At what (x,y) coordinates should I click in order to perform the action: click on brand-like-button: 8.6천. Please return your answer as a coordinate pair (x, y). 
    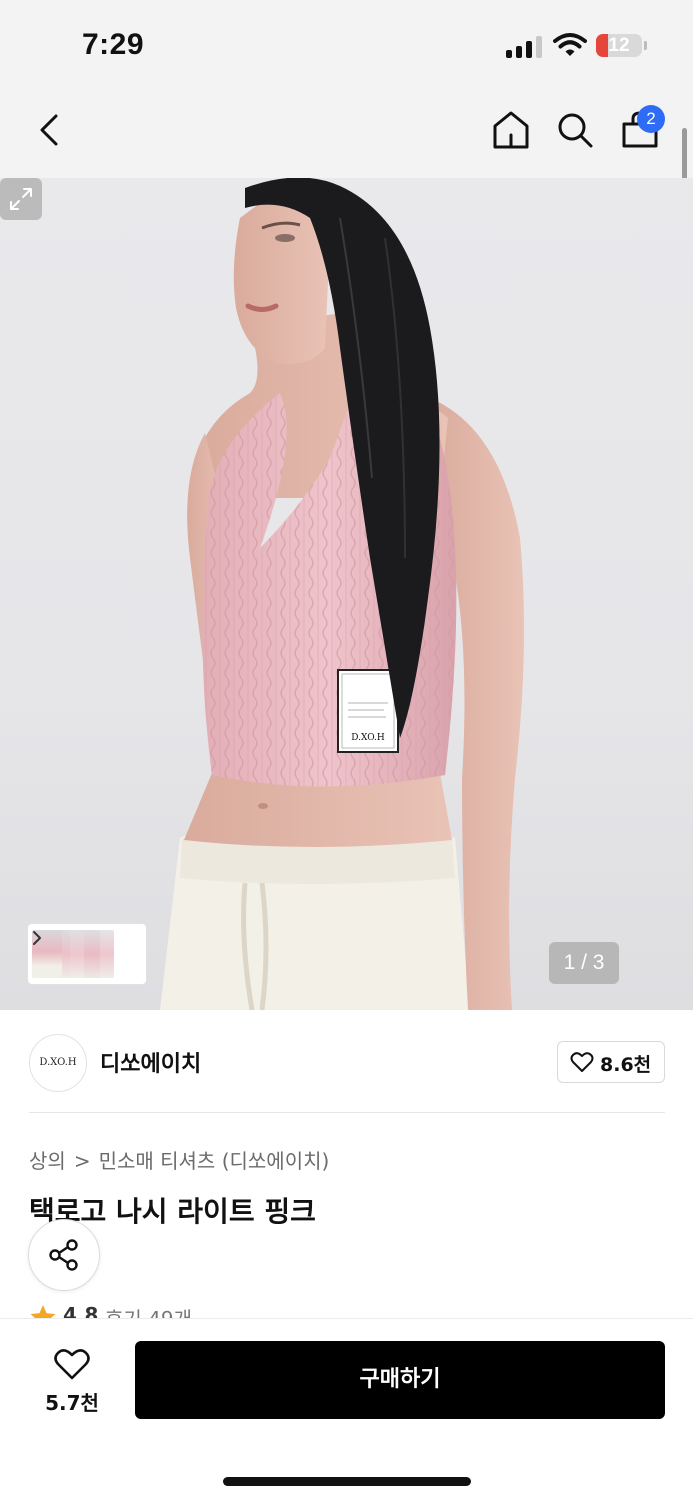
    Looking at the image, I should click on (611, 1062).